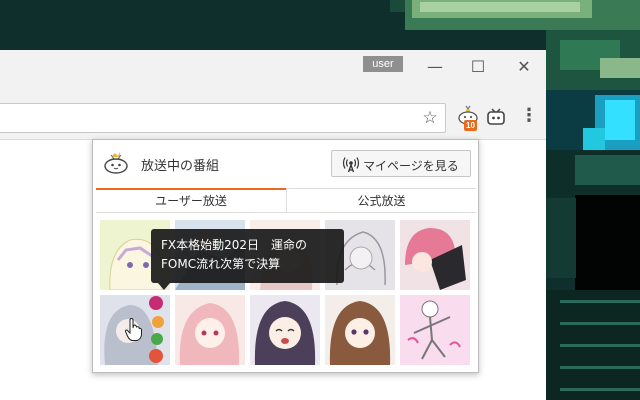 The height and width of the screenshot is (400, 640). What do you see at coordinates (524, 67) in the screenshot?
I see `close-button: ✕` at bounding box center [524, 67].